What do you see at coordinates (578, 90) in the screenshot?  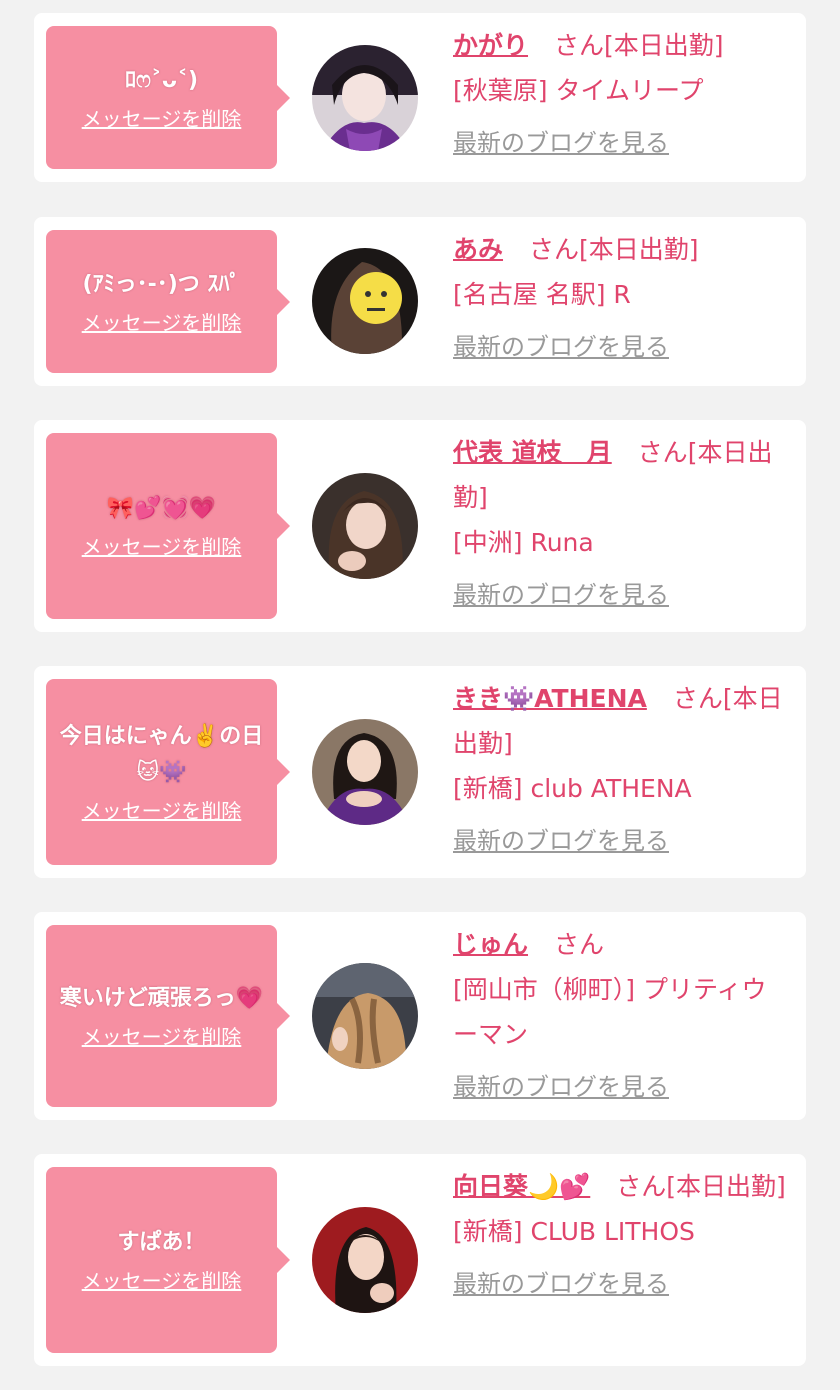 I see `shop-name: [秋葉原] タイムリープ` at bounding box center [578, 90].